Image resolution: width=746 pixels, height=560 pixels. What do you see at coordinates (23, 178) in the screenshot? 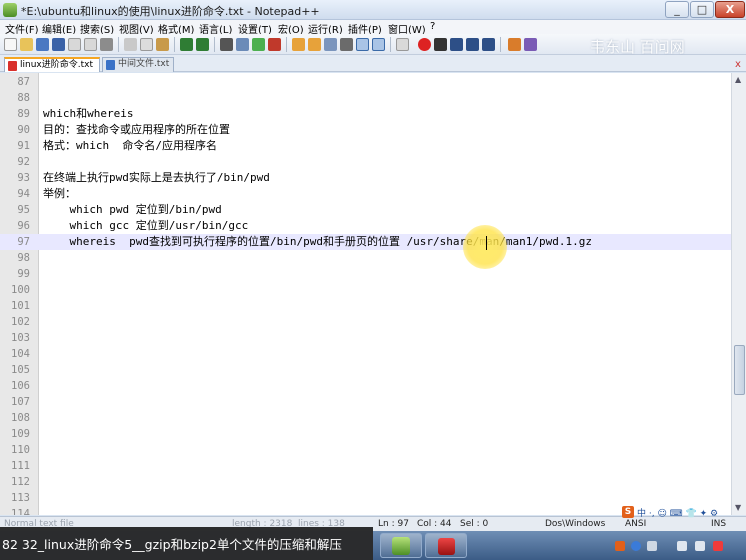
I see `line-number: 93` at bounding box center [23, 178].